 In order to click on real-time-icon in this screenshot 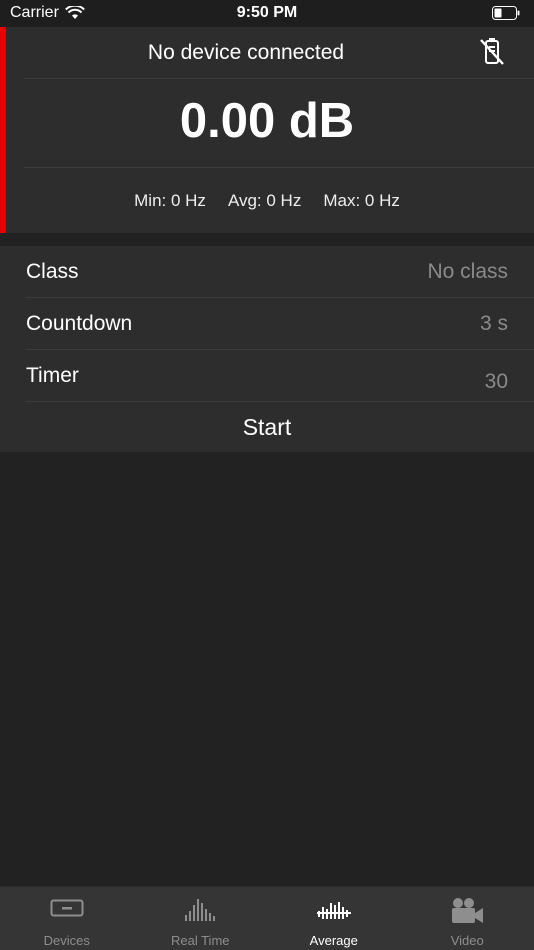, I will do `click(200, 910)`.